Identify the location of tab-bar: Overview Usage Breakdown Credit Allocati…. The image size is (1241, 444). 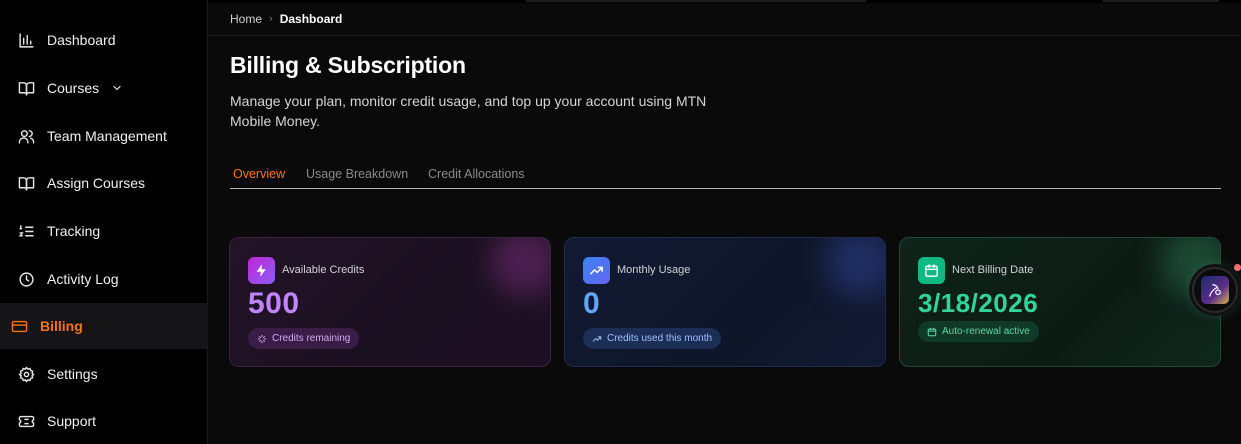
(725, 176).